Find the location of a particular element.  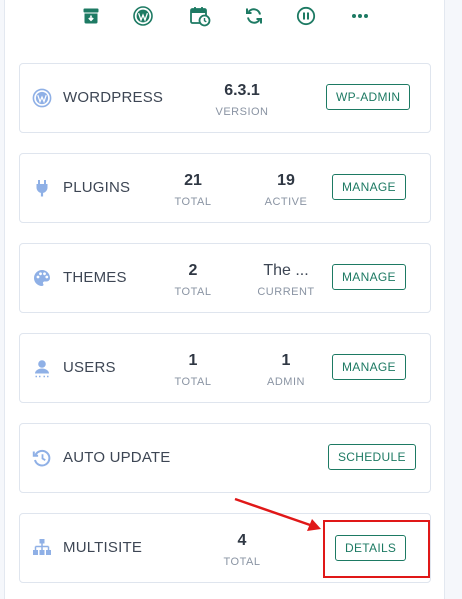

stat-value: 21 is located at coordinates (193, 180).